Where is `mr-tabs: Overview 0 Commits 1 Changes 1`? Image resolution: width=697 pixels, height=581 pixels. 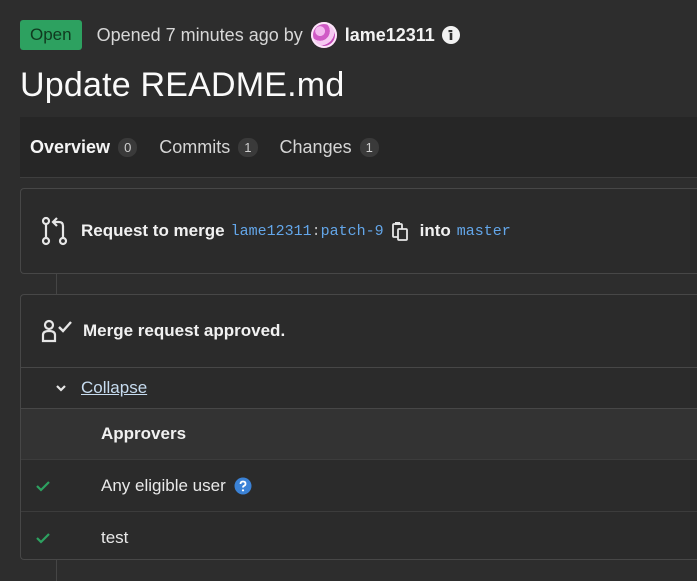
mr-tabs: Overview 0 Commits 1 Changes 1 is located at coordinates (358, 147).